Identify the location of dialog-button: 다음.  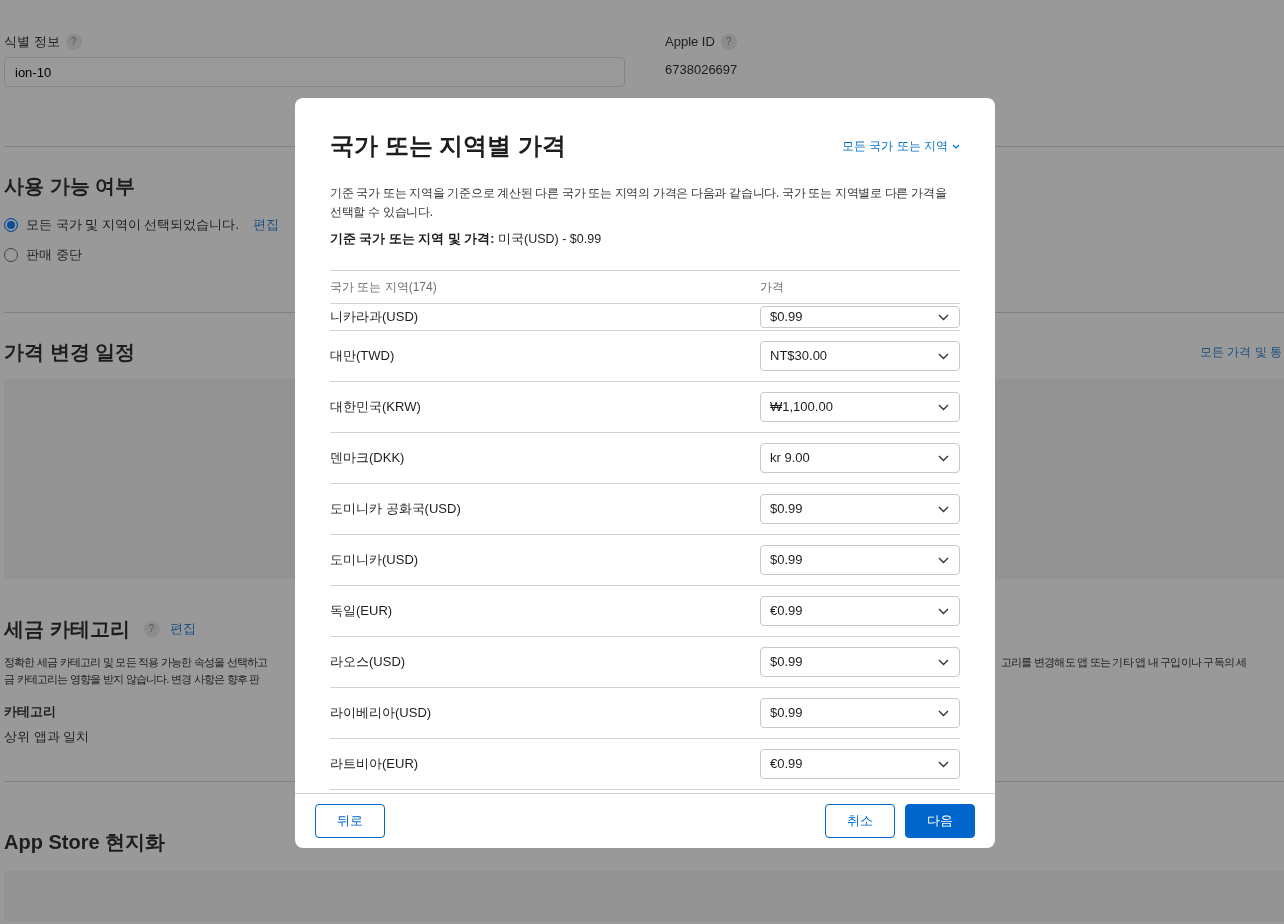
(940, 821).